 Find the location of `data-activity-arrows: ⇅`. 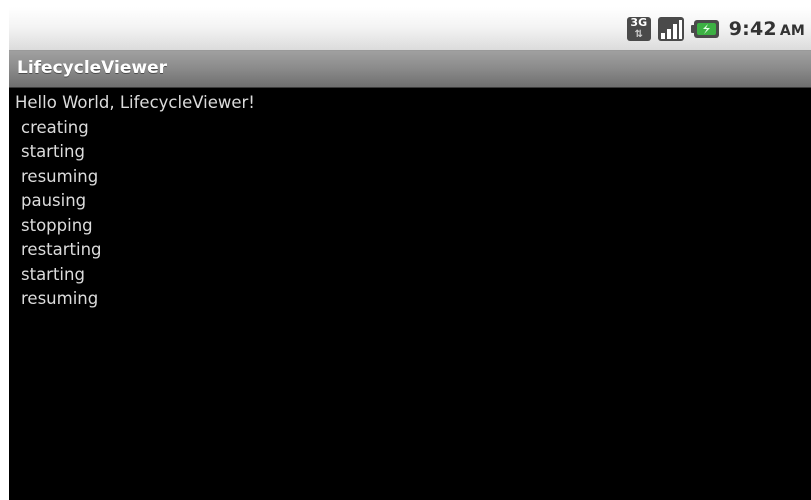

data-activity-arrows: ⇅ is located at coordinates (638, 34).